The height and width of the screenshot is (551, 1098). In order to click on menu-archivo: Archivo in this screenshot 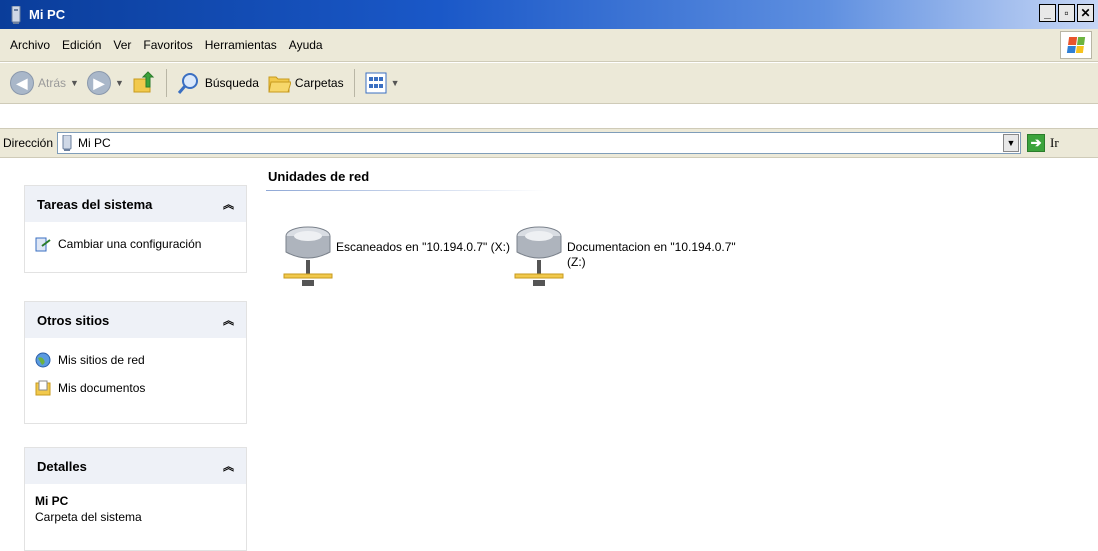, I will do `click(30, 45)`.